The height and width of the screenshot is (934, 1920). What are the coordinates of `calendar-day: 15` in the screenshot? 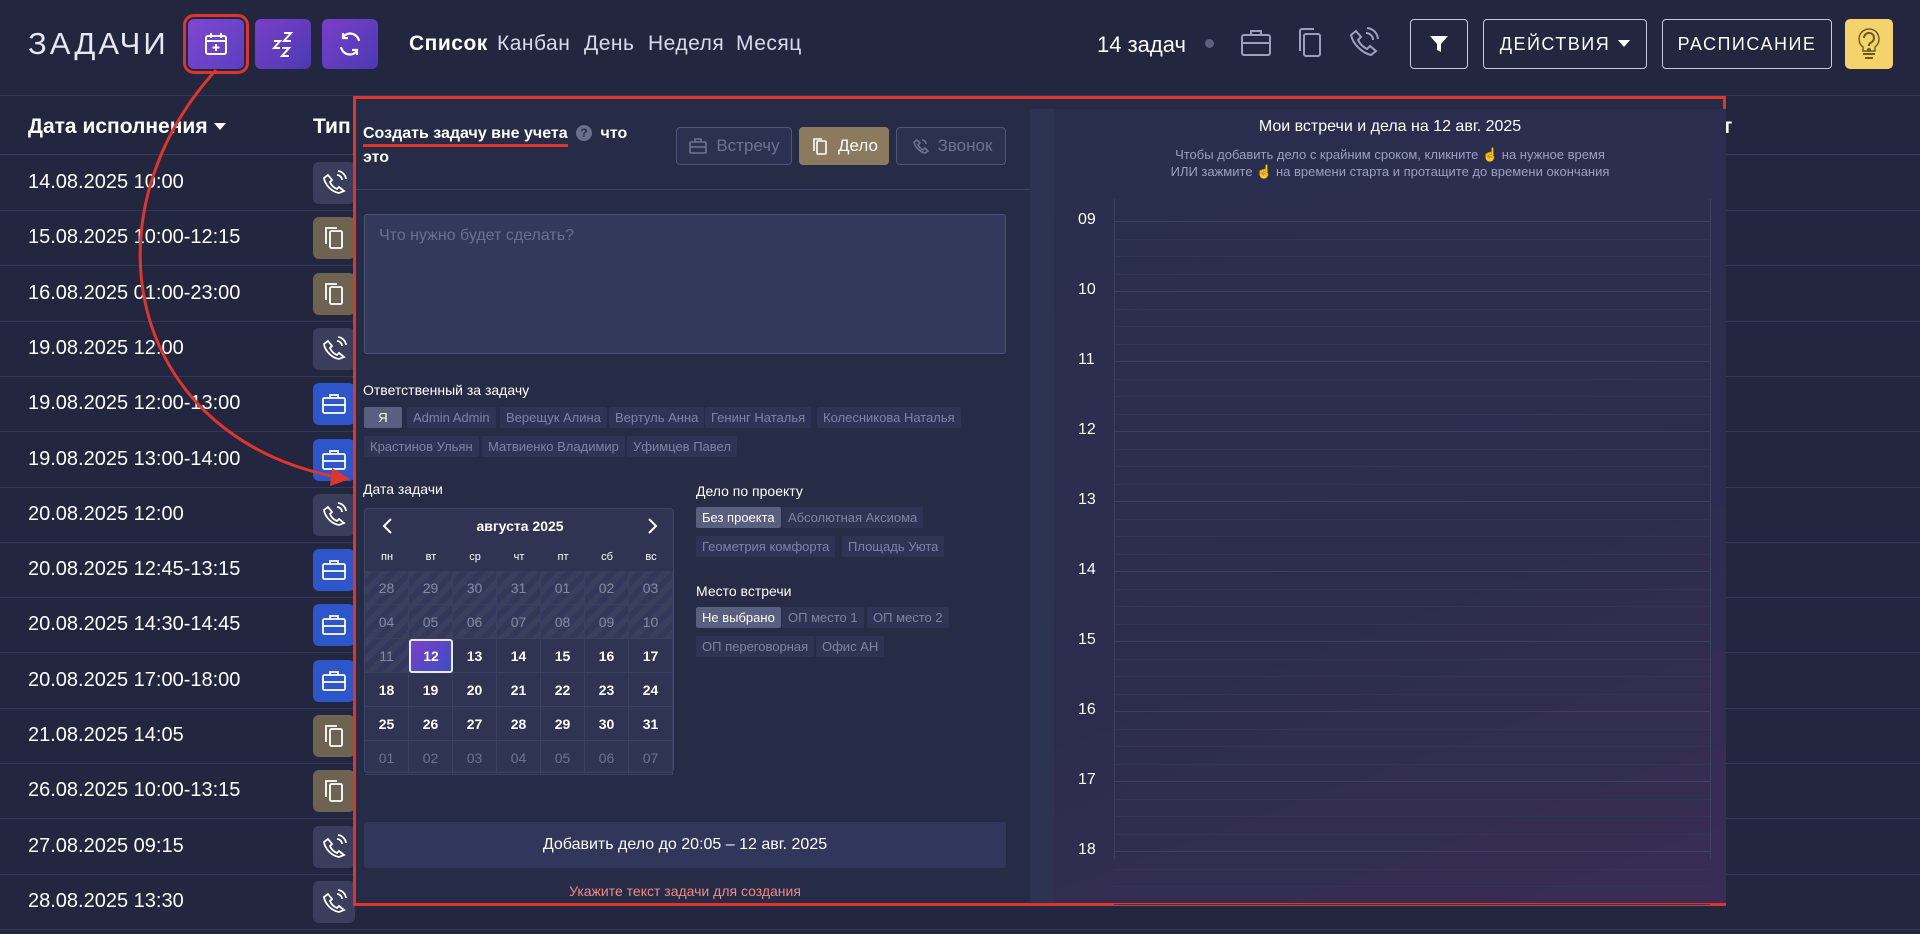 It's located at (563, 656).